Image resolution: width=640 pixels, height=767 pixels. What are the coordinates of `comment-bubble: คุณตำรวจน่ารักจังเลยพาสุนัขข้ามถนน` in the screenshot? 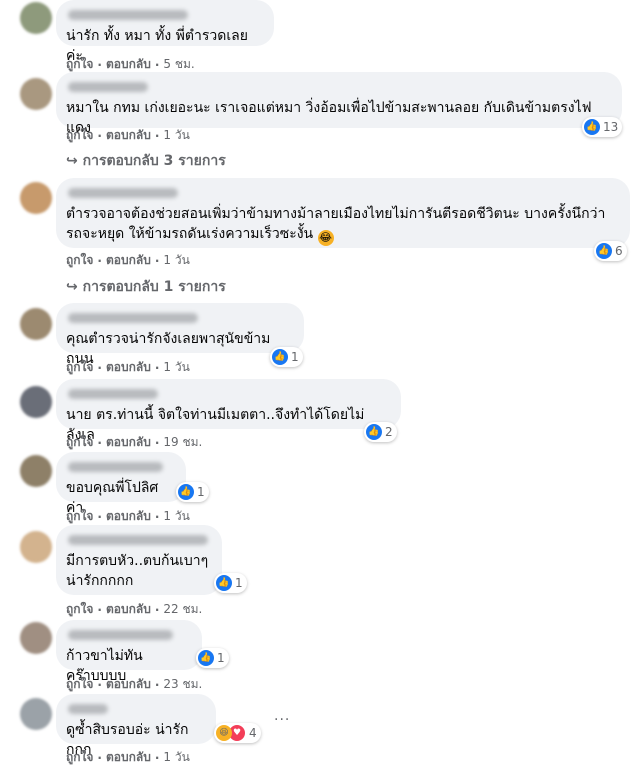 It's located at (180, 335).